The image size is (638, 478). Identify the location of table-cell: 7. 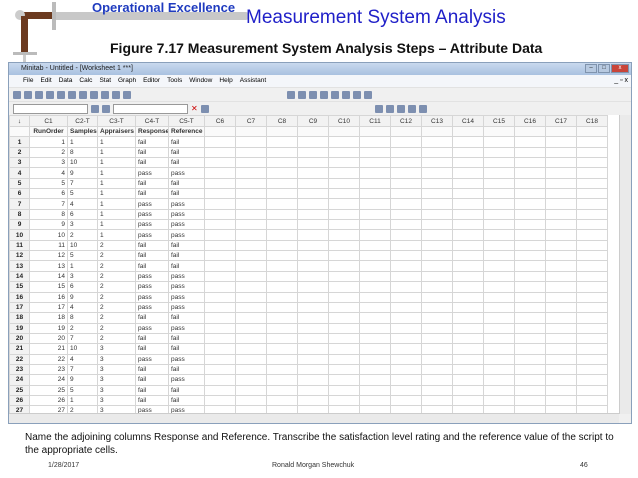
(82, 338).